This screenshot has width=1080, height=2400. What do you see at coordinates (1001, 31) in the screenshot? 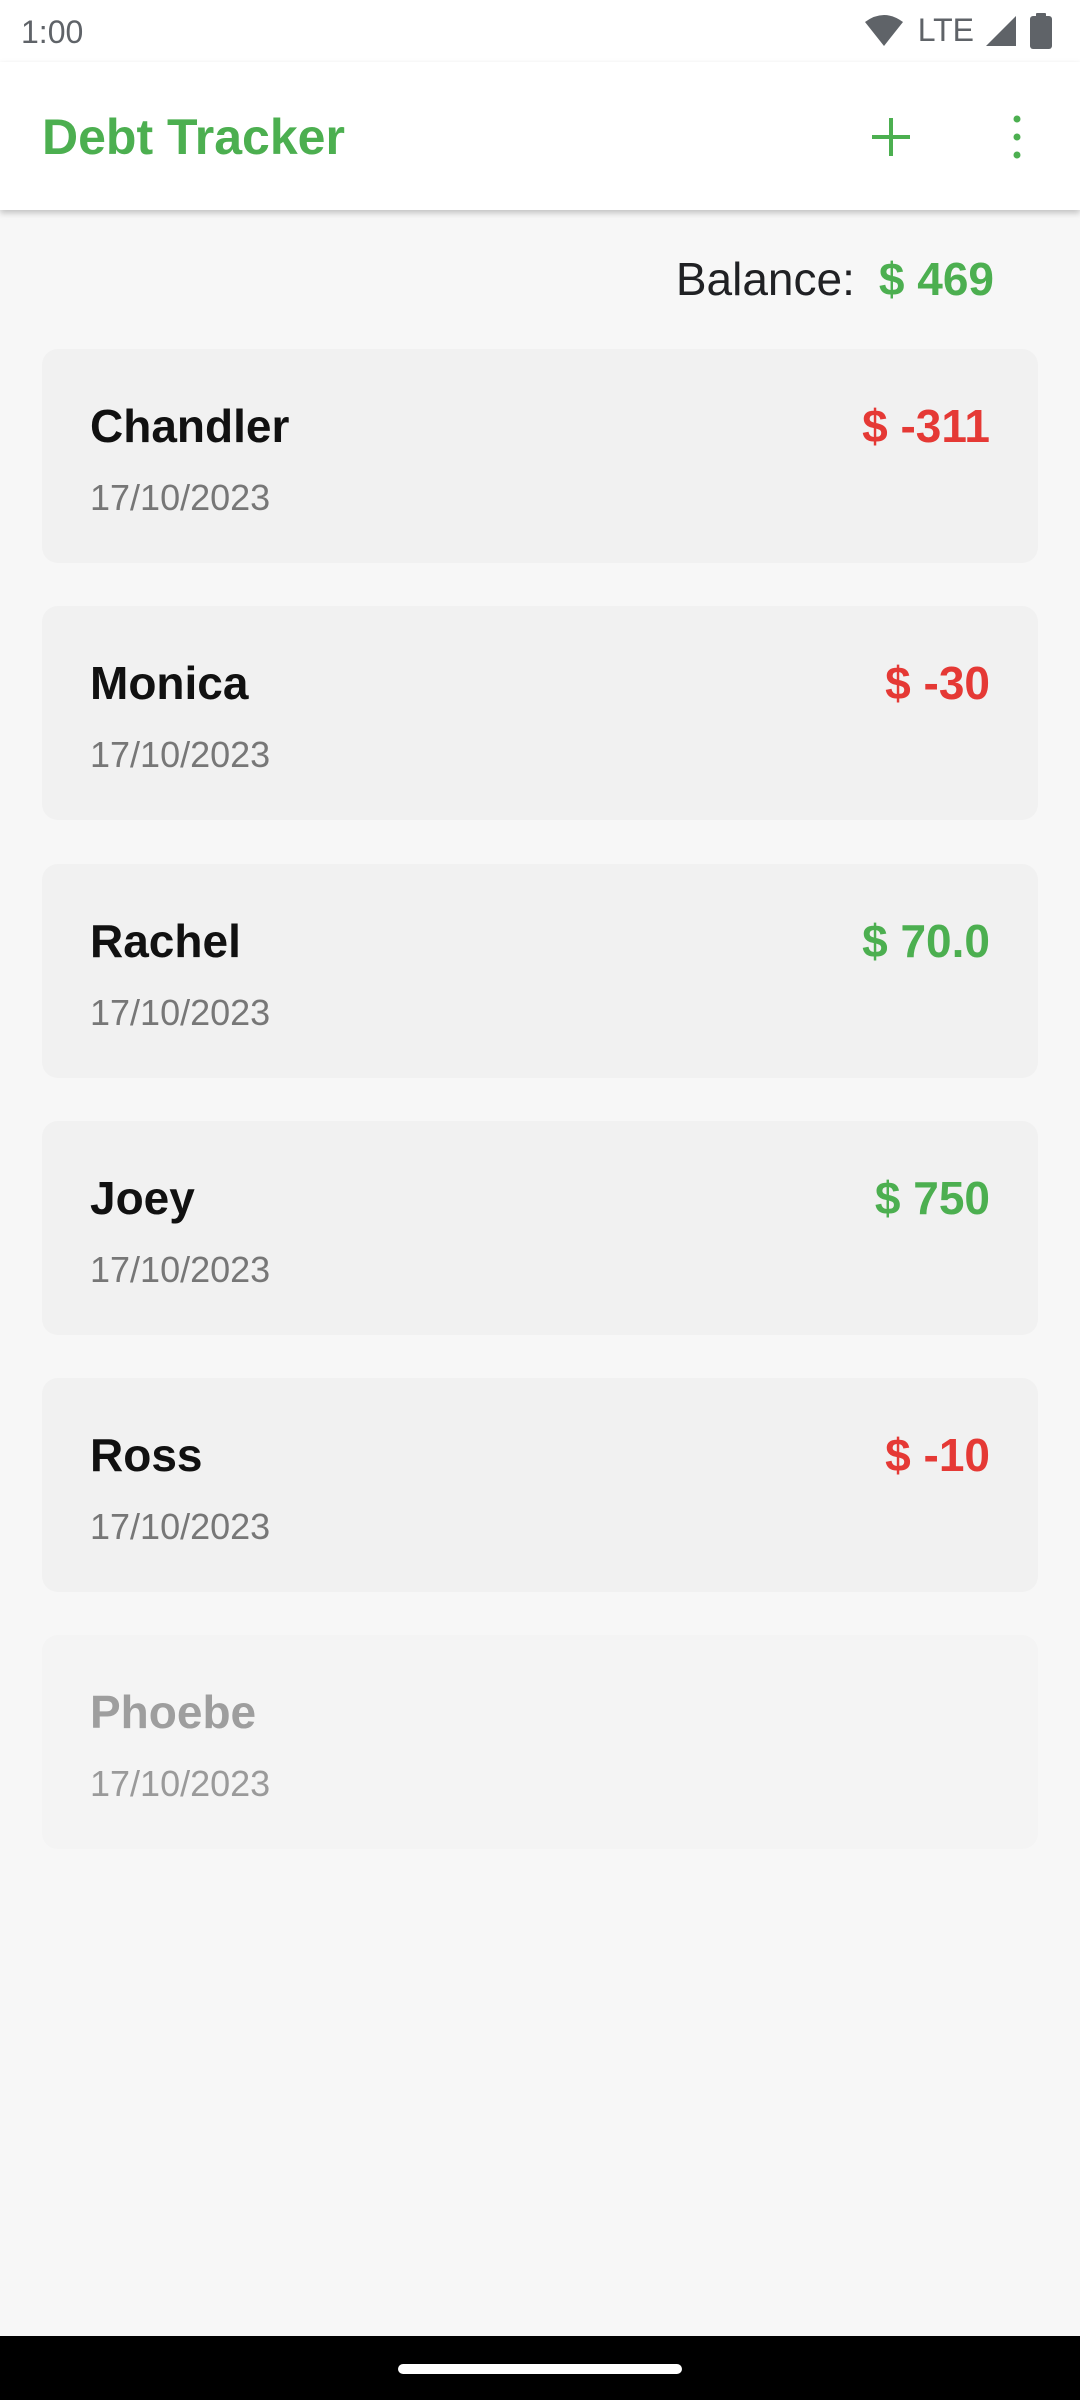
I see `cell-signal-icon` at bounding box center [1001, 31].